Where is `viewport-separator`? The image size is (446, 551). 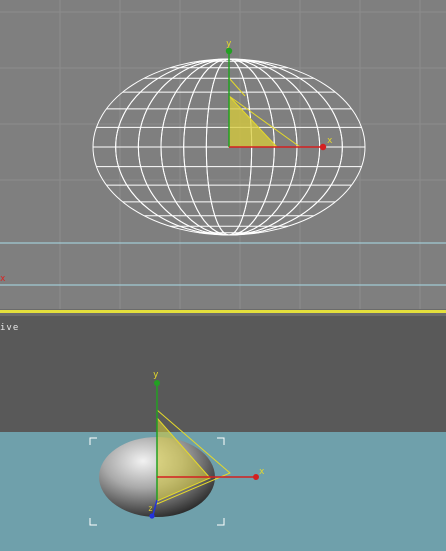 viewport-separator is located at coordinates (223, 312).